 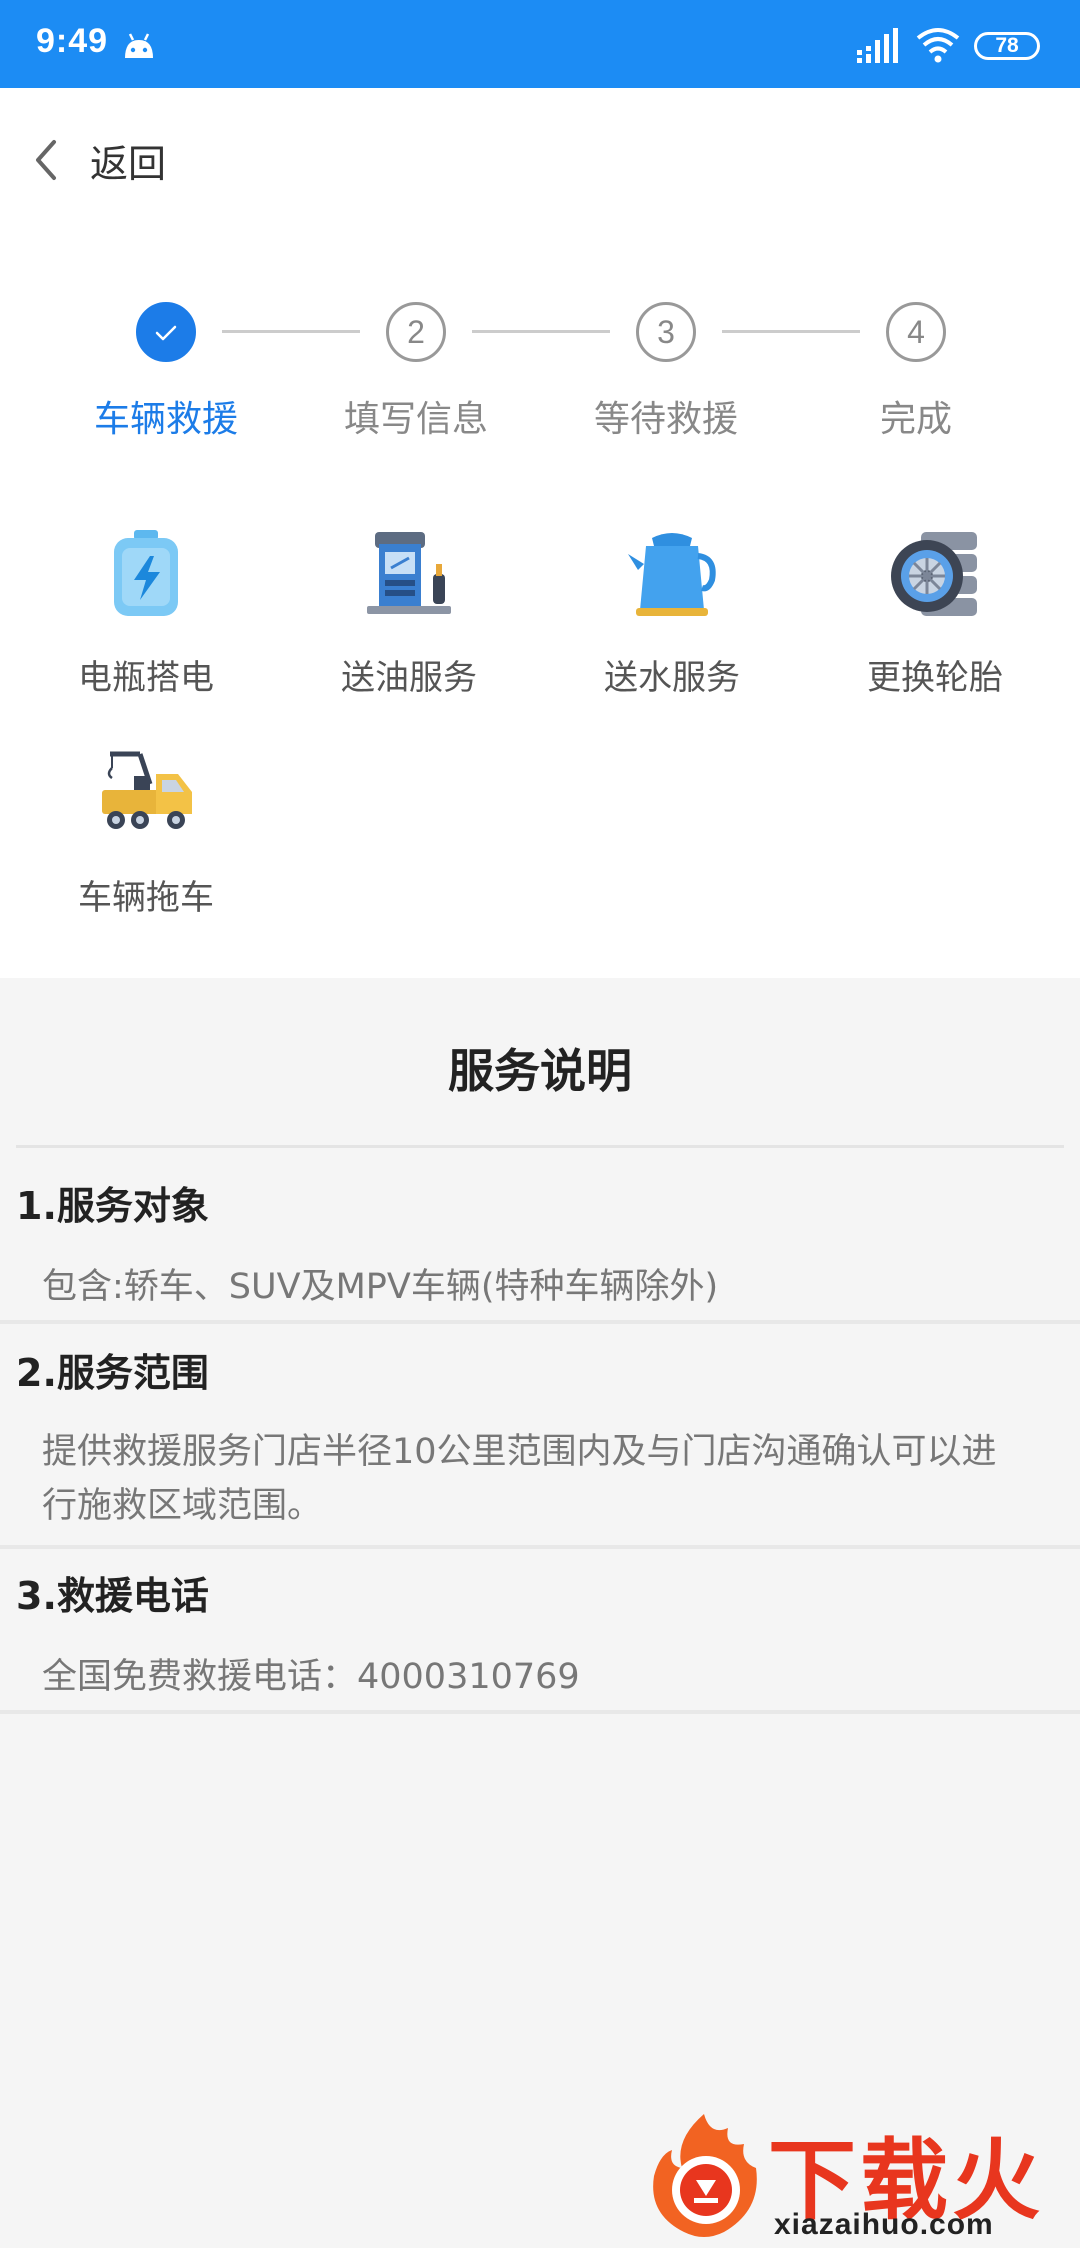 What do you see at coordinates (72, 41) in the screenshot?
I see `status-time: 9:49` at bounding box center [72, 41].